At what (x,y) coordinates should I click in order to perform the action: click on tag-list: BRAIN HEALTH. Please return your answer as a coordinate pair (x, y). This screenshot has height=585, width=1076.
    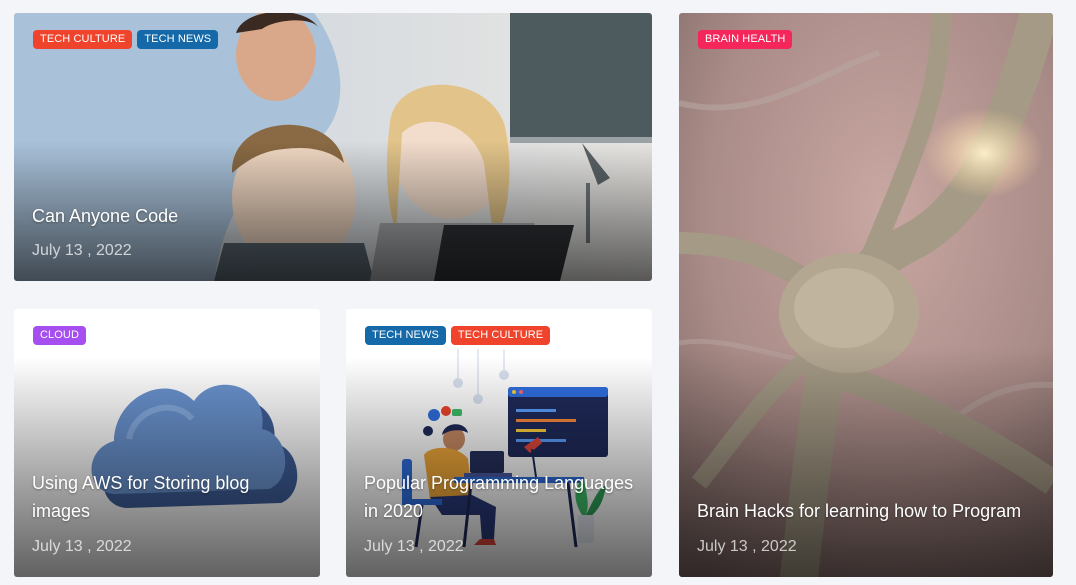
    Looking at the image, I should click on (745, 39).